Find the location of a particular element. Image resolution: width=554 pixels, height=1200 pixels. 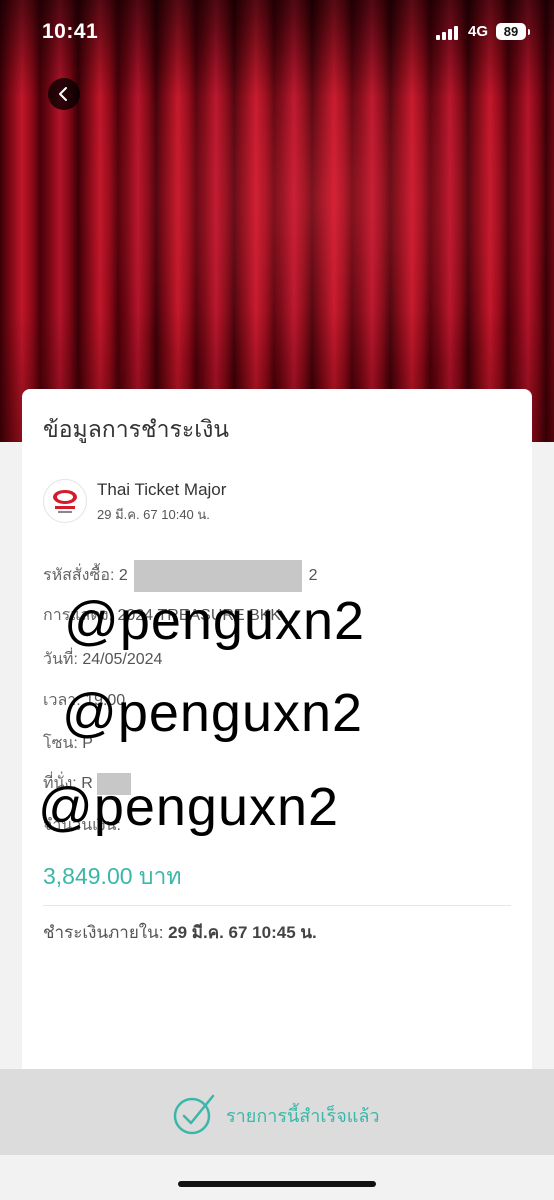

ticket-logo-icon is located at coordinates (65, 501).